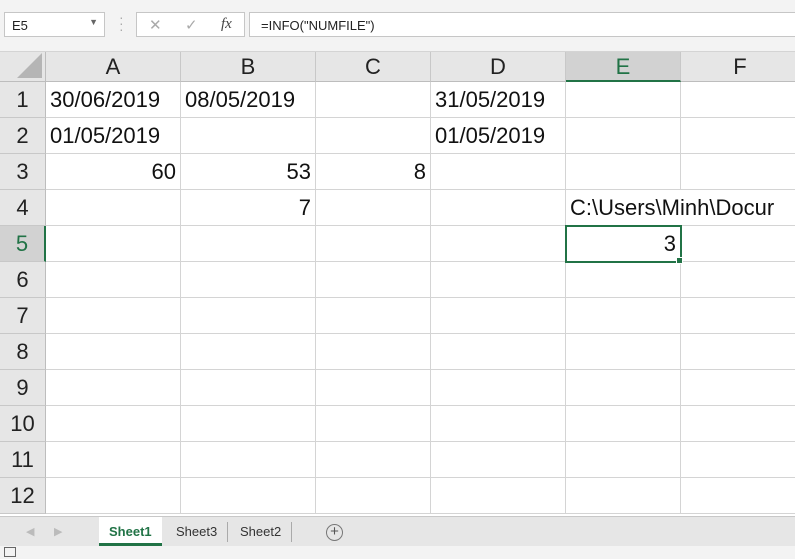 The width and height of the screenshot is (795, 559). Describe the element at coordinates (23, 352) in the screenshot. I see `row-header-8: 8` at that location.